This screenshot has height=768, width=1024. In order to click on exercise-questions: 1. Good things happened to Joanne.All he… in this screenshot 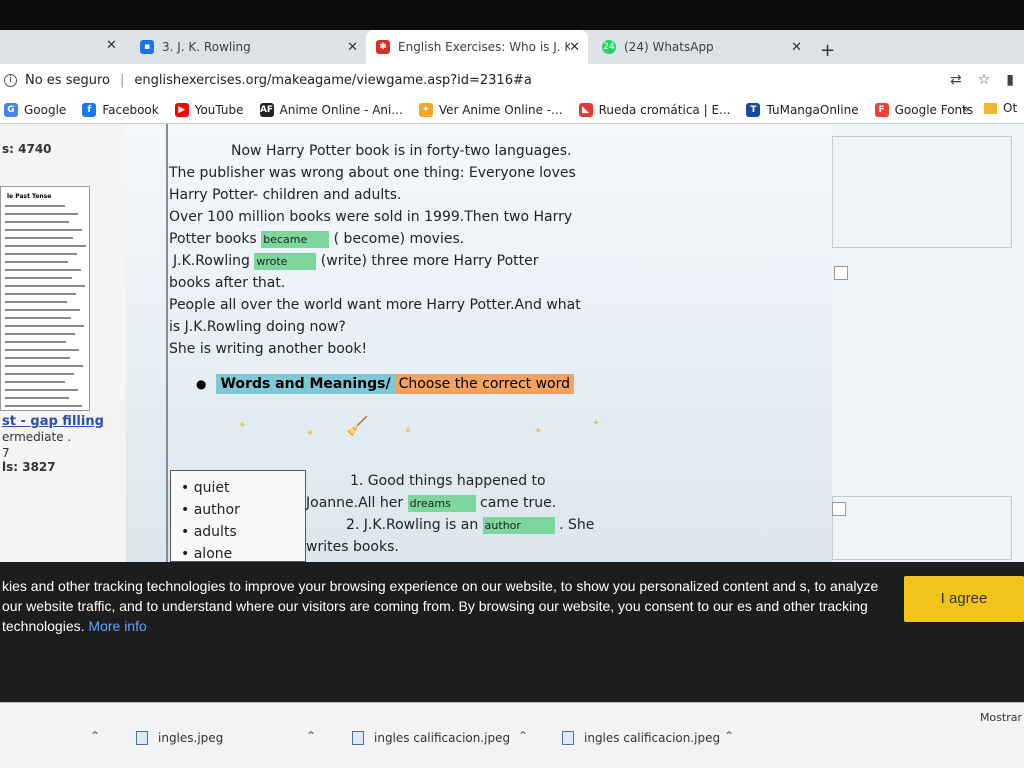, I will do `click(456, 514)`.